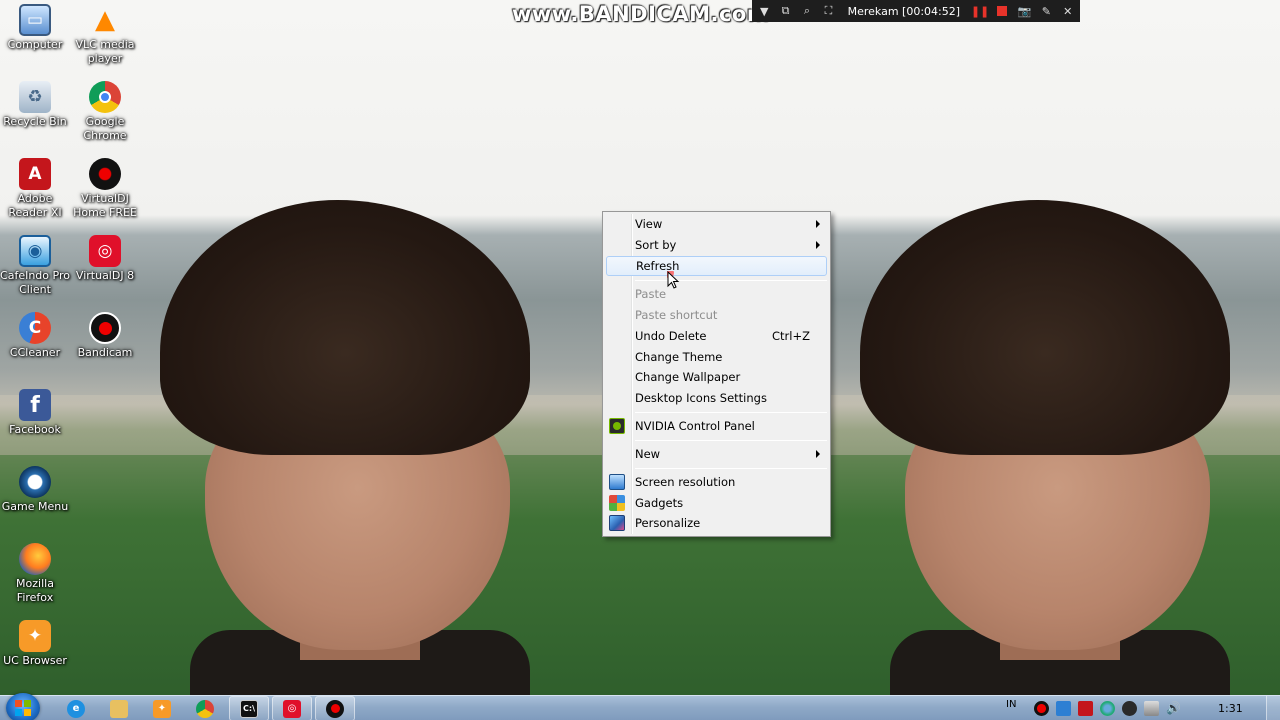  Describe the element at coordinates (105, 97) in the screenshot. I see `chrome-icon` at that location.